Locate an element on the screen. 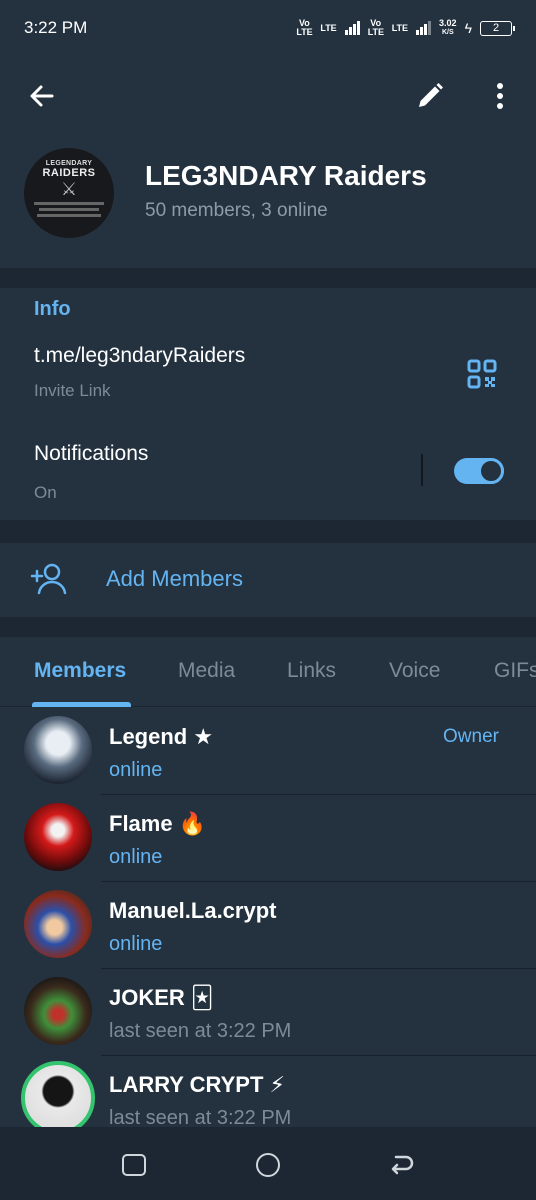 This screenshot has height=1200, width=536. more-vertical-icon is located at coordinates (500, 96).